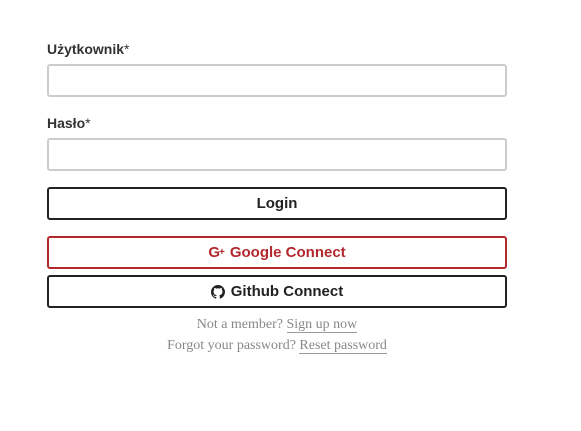 Image resolution: width=581 pixels, height=431 pixels. I want to click on forgot-line: Forgot your password? Reset password, so click(277, 346).